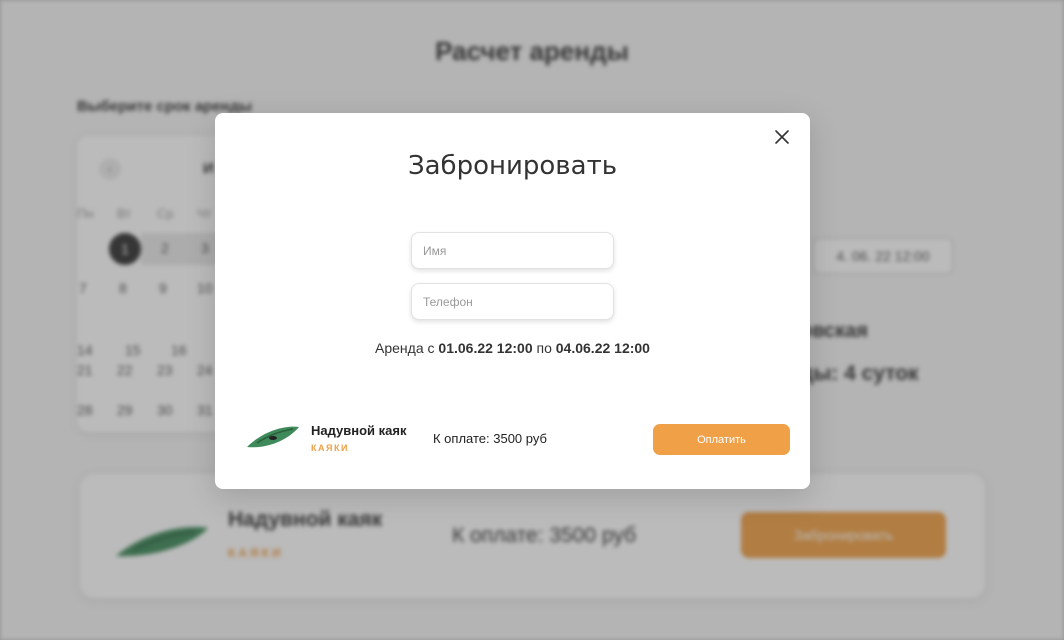  Describe the element at coordinates (721, 439) in the screenshot. I see `pay-button: Оплатить` at that location.